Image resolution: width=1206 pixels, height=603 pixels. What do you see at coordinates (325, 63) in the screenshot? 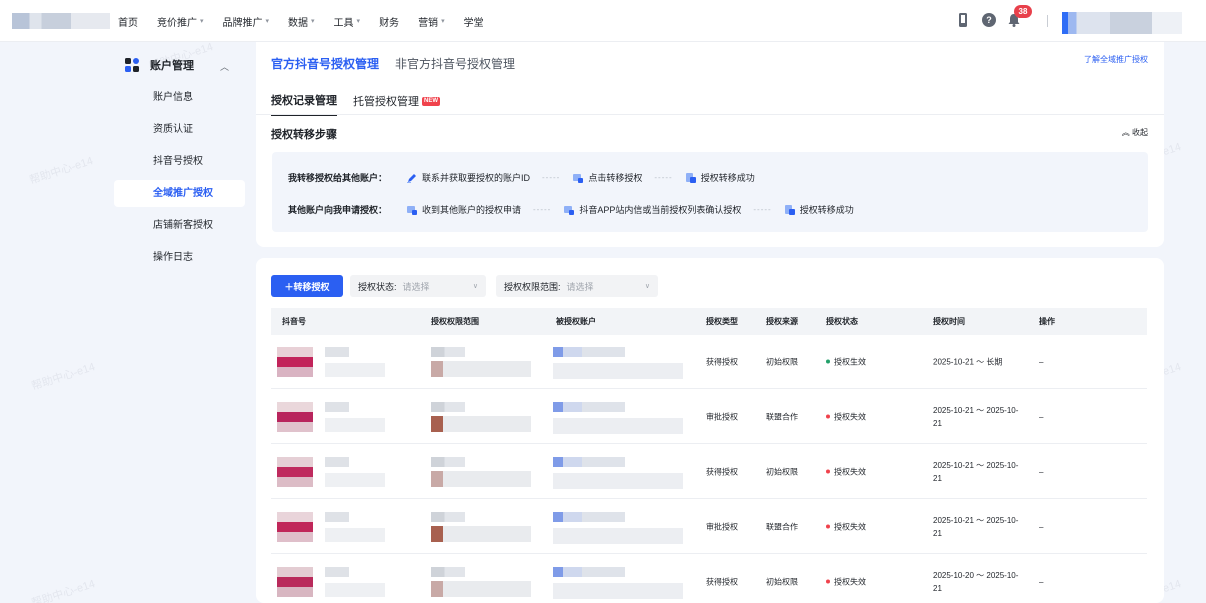
I see `tab-official-douyin-auth: 官方抖音号授权管理` at bounding box center [325, 63].